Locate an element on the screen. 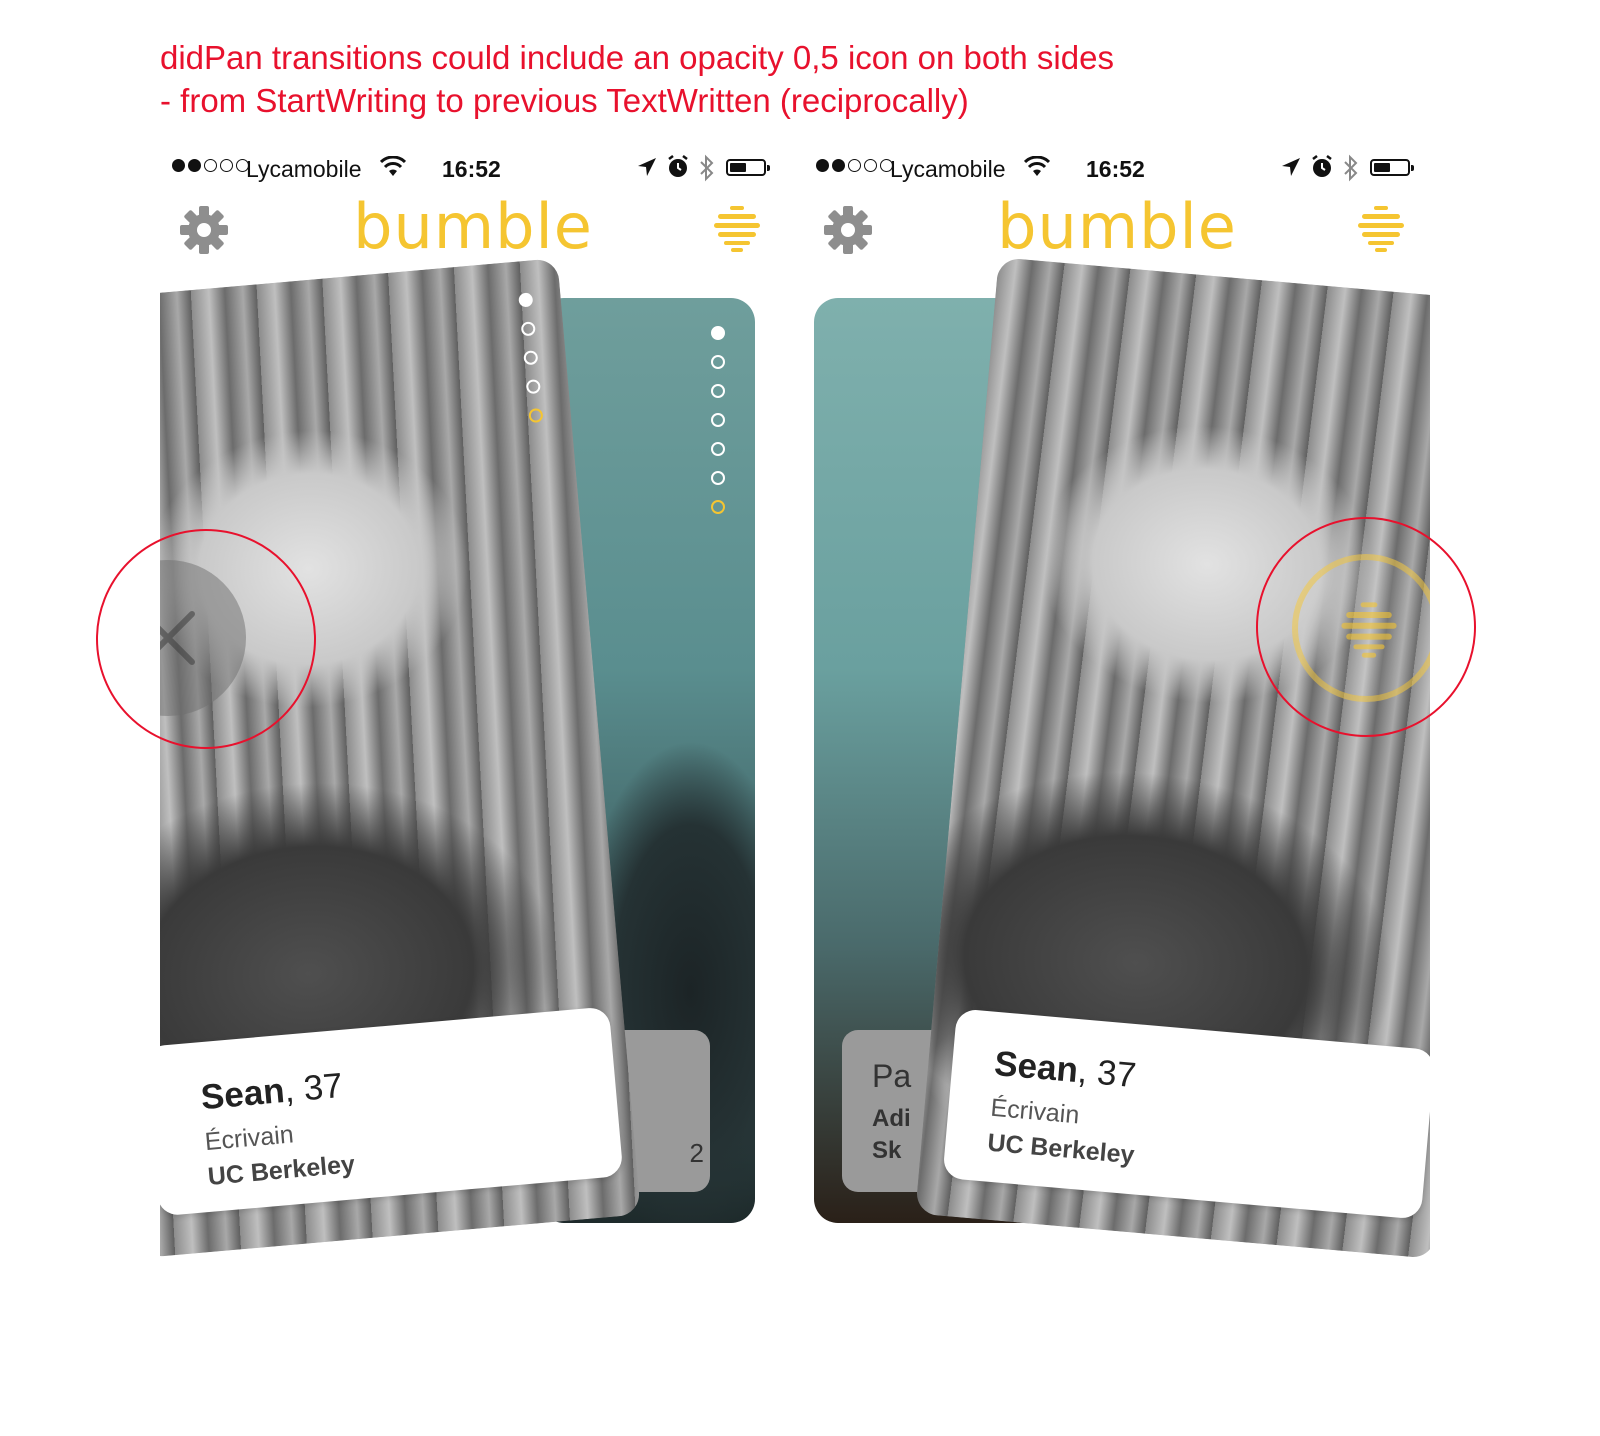 This screenshot has height=1436, width=1600. highlight-ring-left is located at coordinates (206, 639).